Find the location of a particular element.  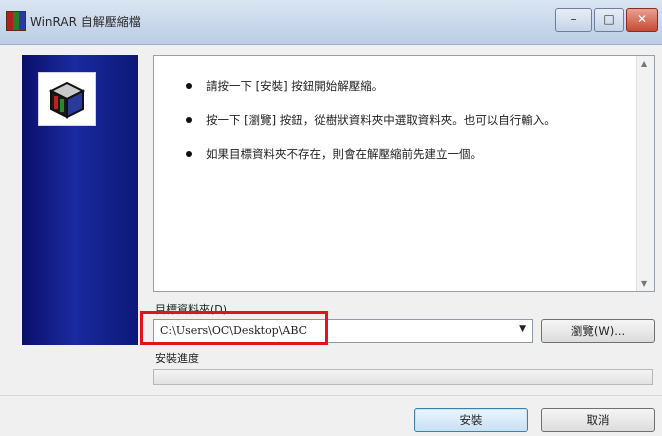

destination-highlight-box is located at coordinates (234, 328).